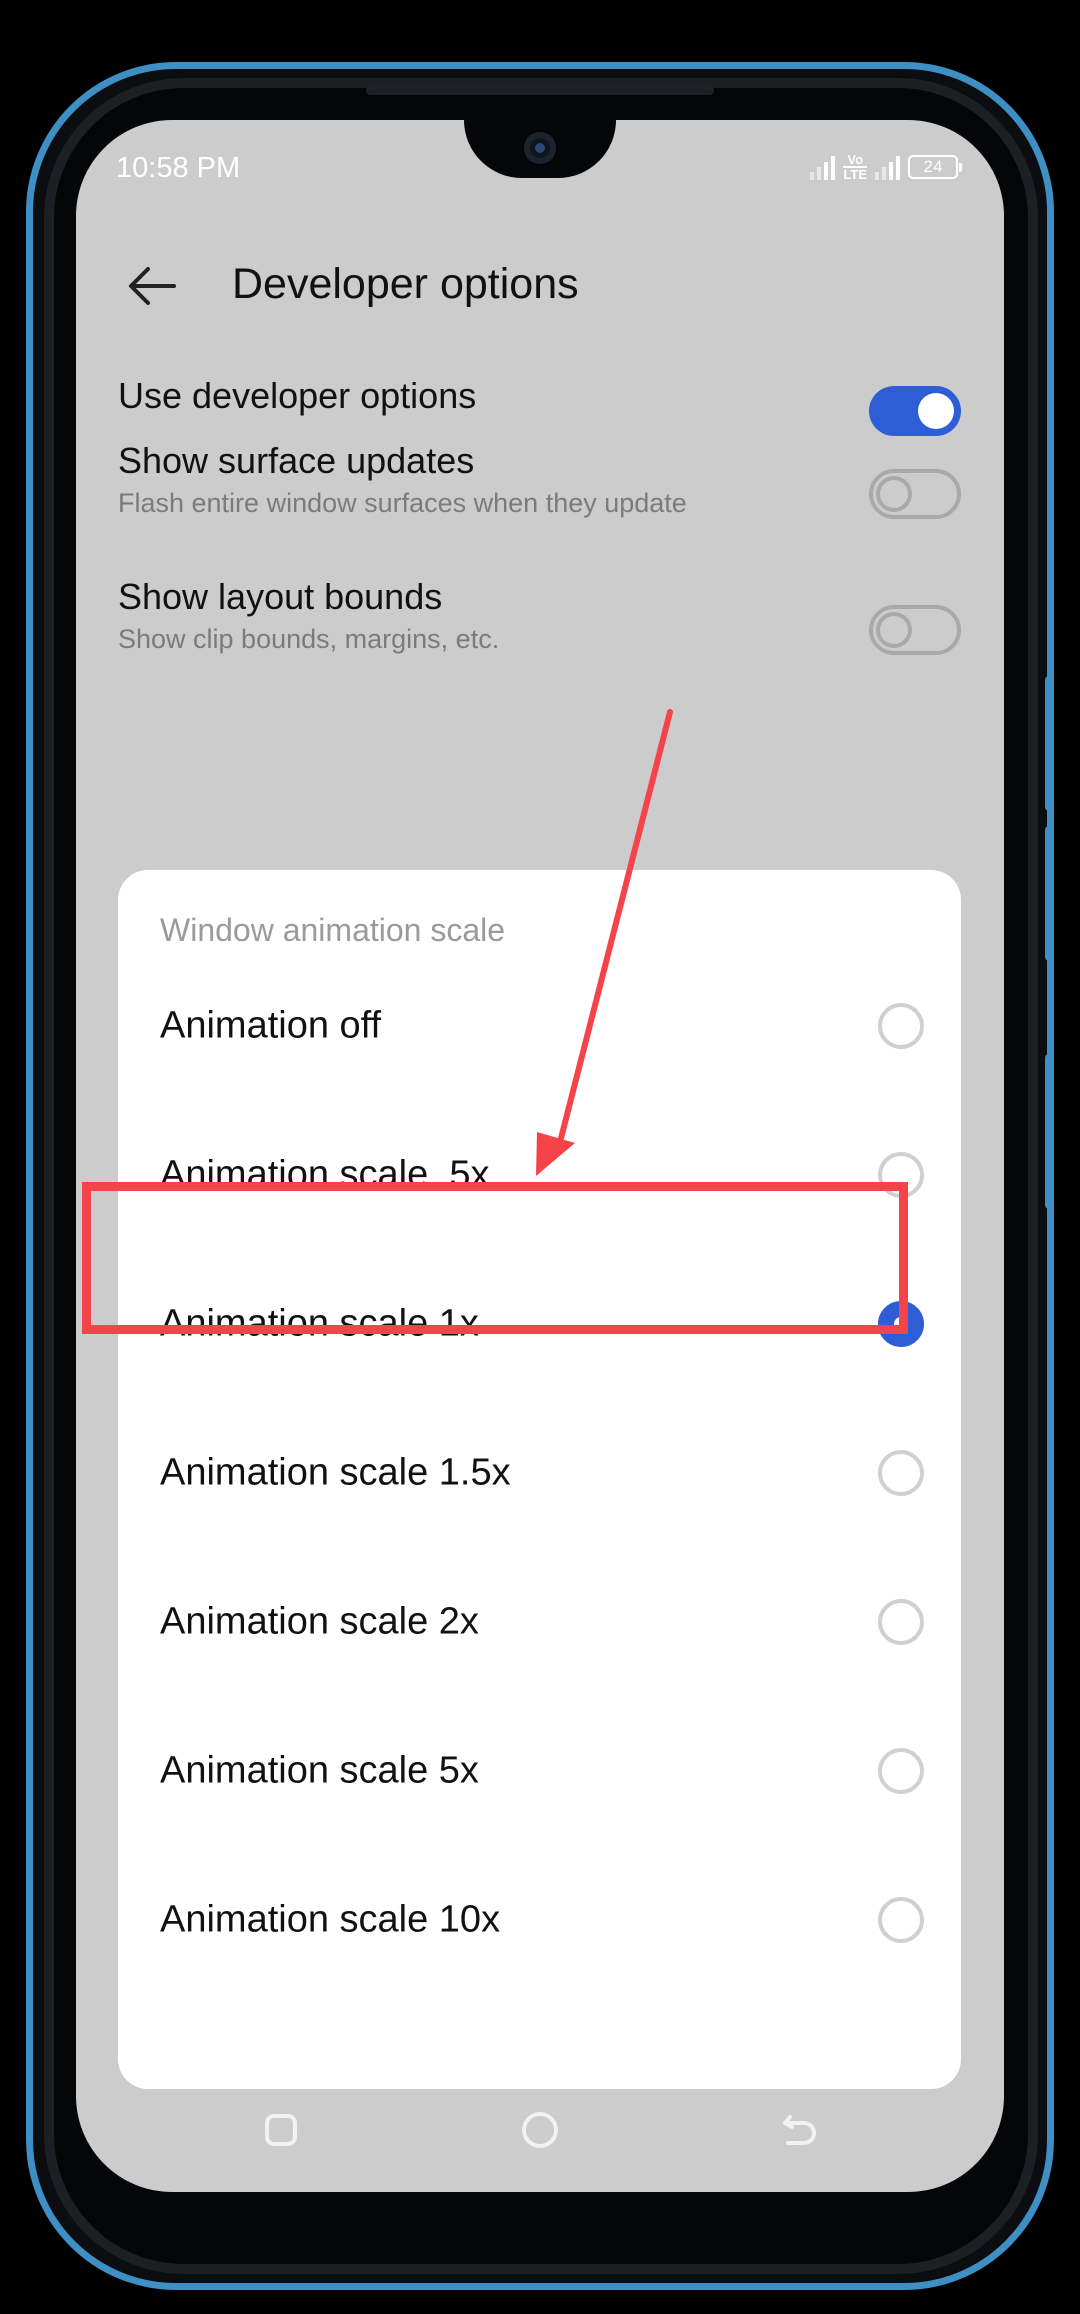 The height and width of the screenshot is (2314, 1080). I want to click on navigation-bar, so click(540, 2135).